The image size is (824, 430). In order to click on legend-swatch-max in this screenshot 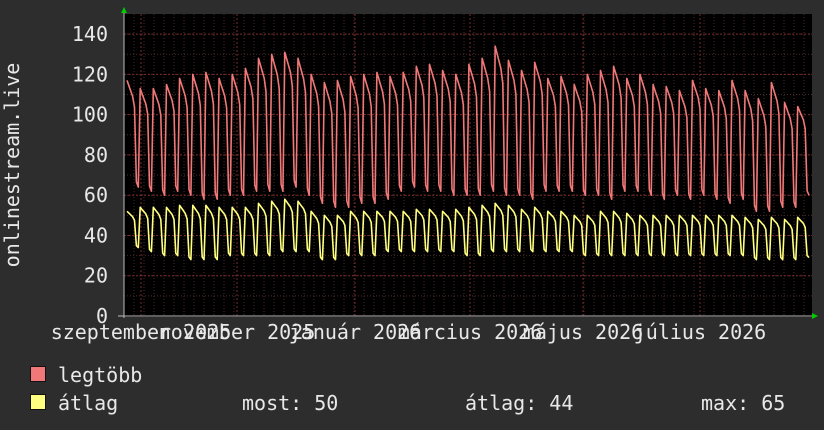, I will do `click(38, 374)`.